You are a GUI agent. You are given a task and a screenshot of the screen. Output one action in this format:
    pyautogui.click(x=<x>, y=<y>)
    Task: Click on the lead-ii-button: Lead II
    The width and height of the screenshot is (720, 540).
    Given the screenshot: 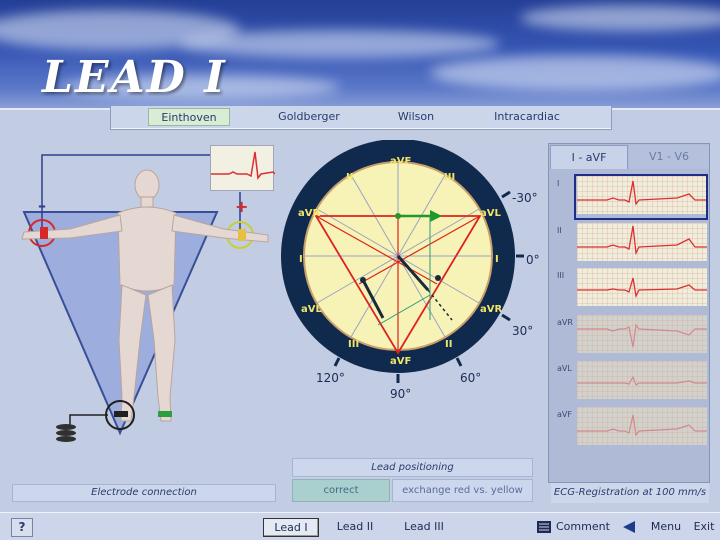 What is the action you would take?
    pyautogui.click(x=355, y=527)
    